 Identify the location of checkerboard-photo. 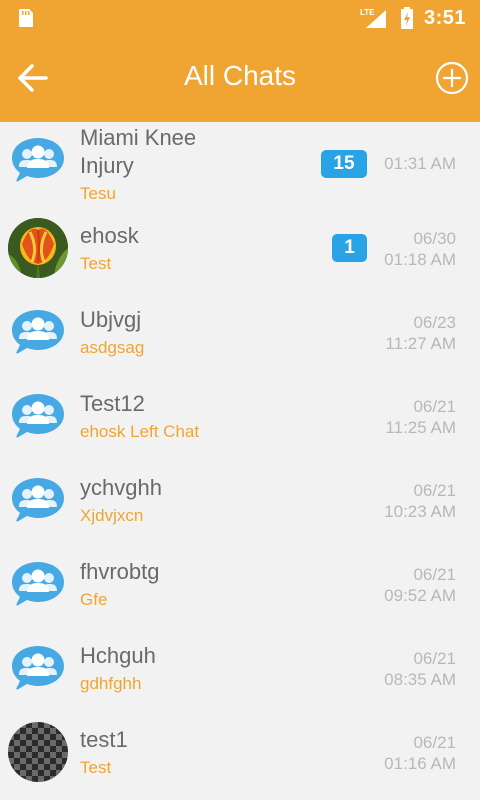
(38, 752).